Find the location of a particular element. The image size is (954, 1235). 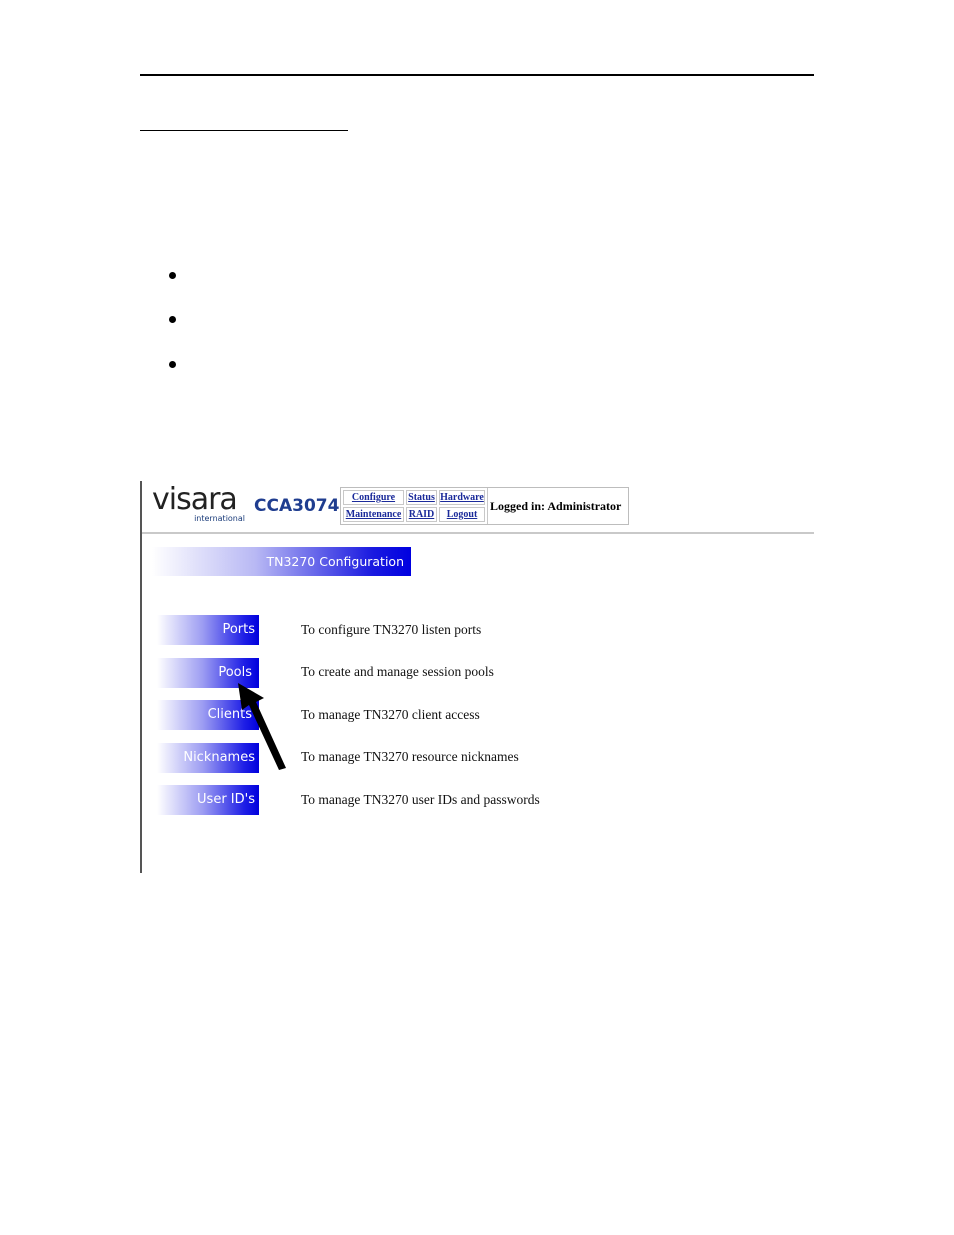

ports-description: To configure TN3270 listen ports is located at coordinates (391, 629).